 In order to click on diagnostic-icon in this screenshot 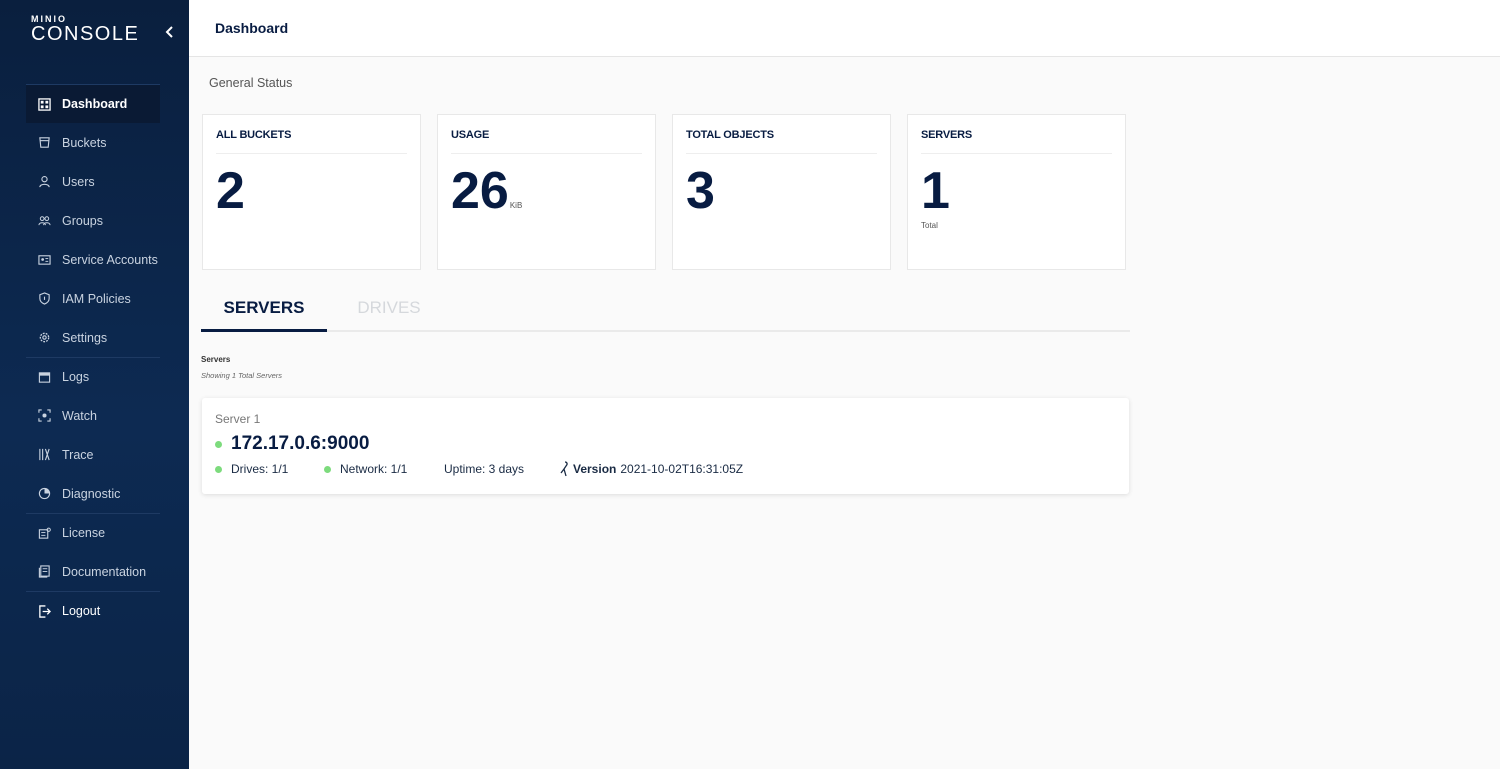, I will do `click(44, 493)`.